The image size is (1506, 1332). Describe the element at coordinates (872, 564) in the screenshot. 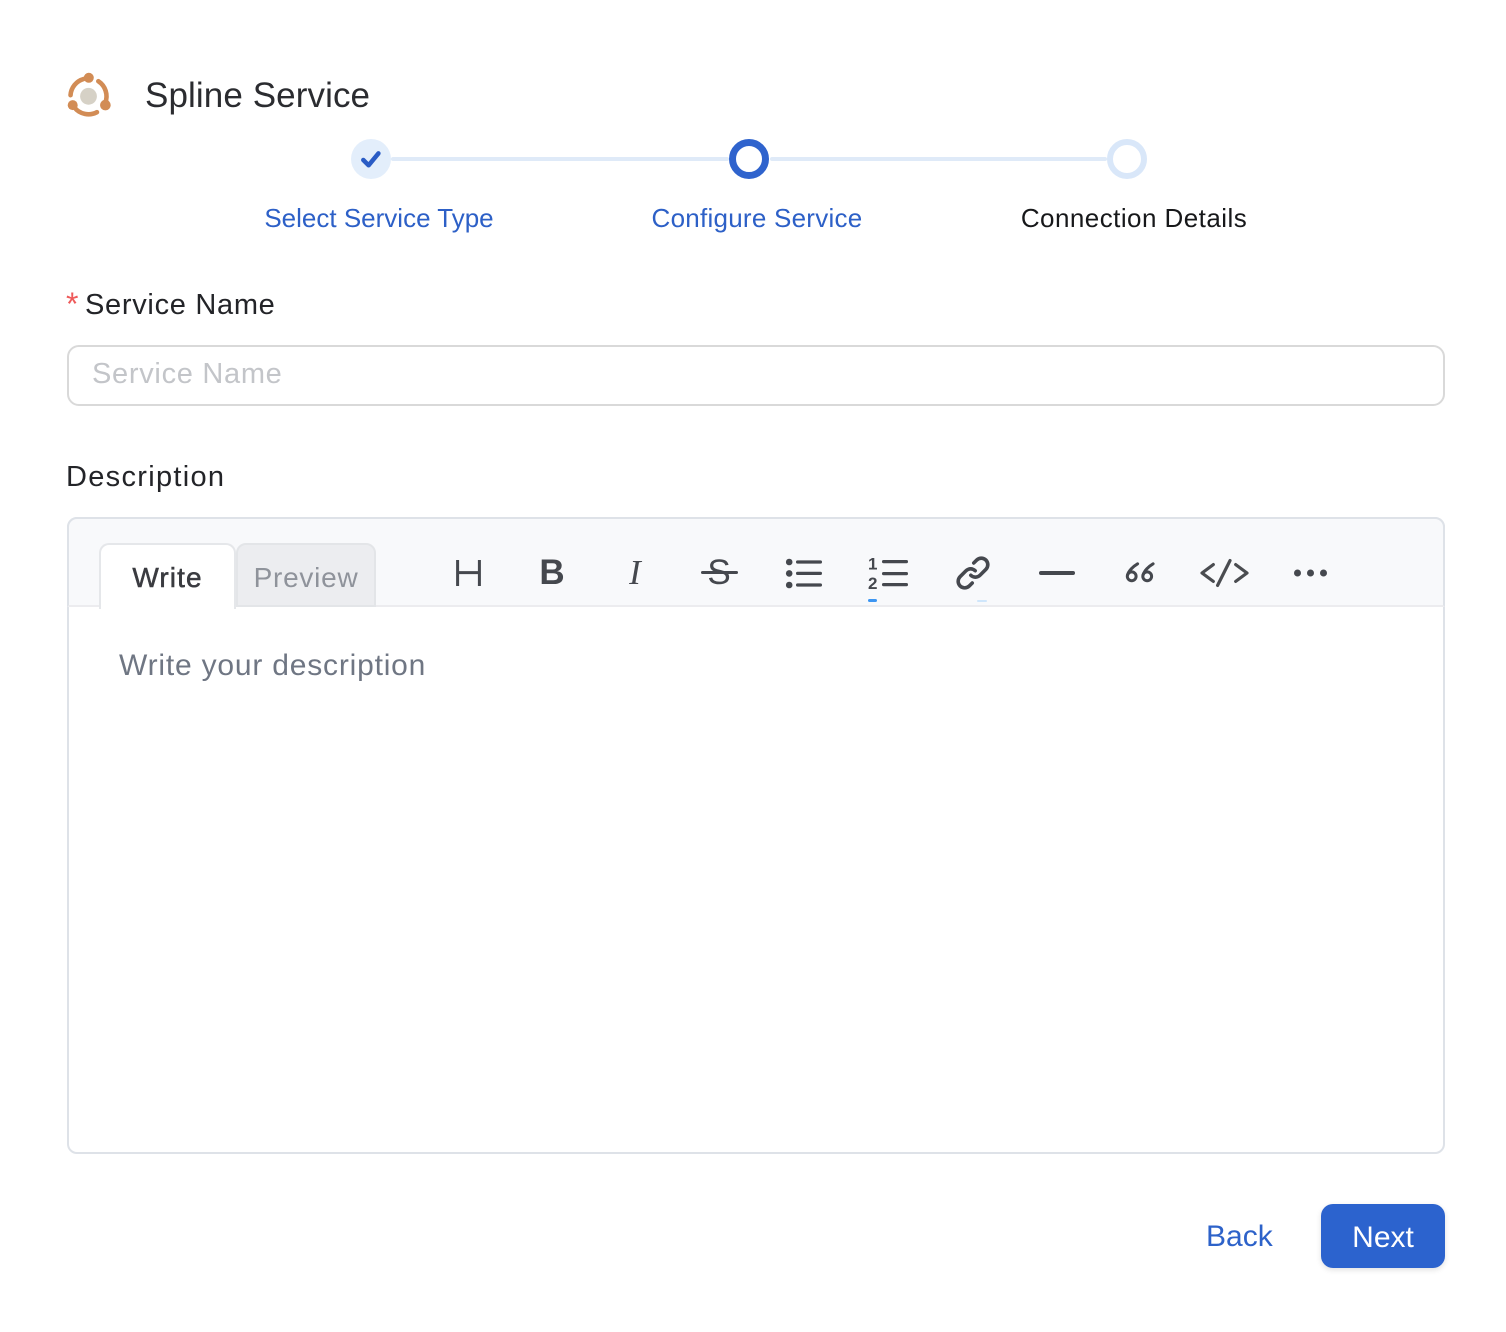

I see `svg-text: 1` at that location.